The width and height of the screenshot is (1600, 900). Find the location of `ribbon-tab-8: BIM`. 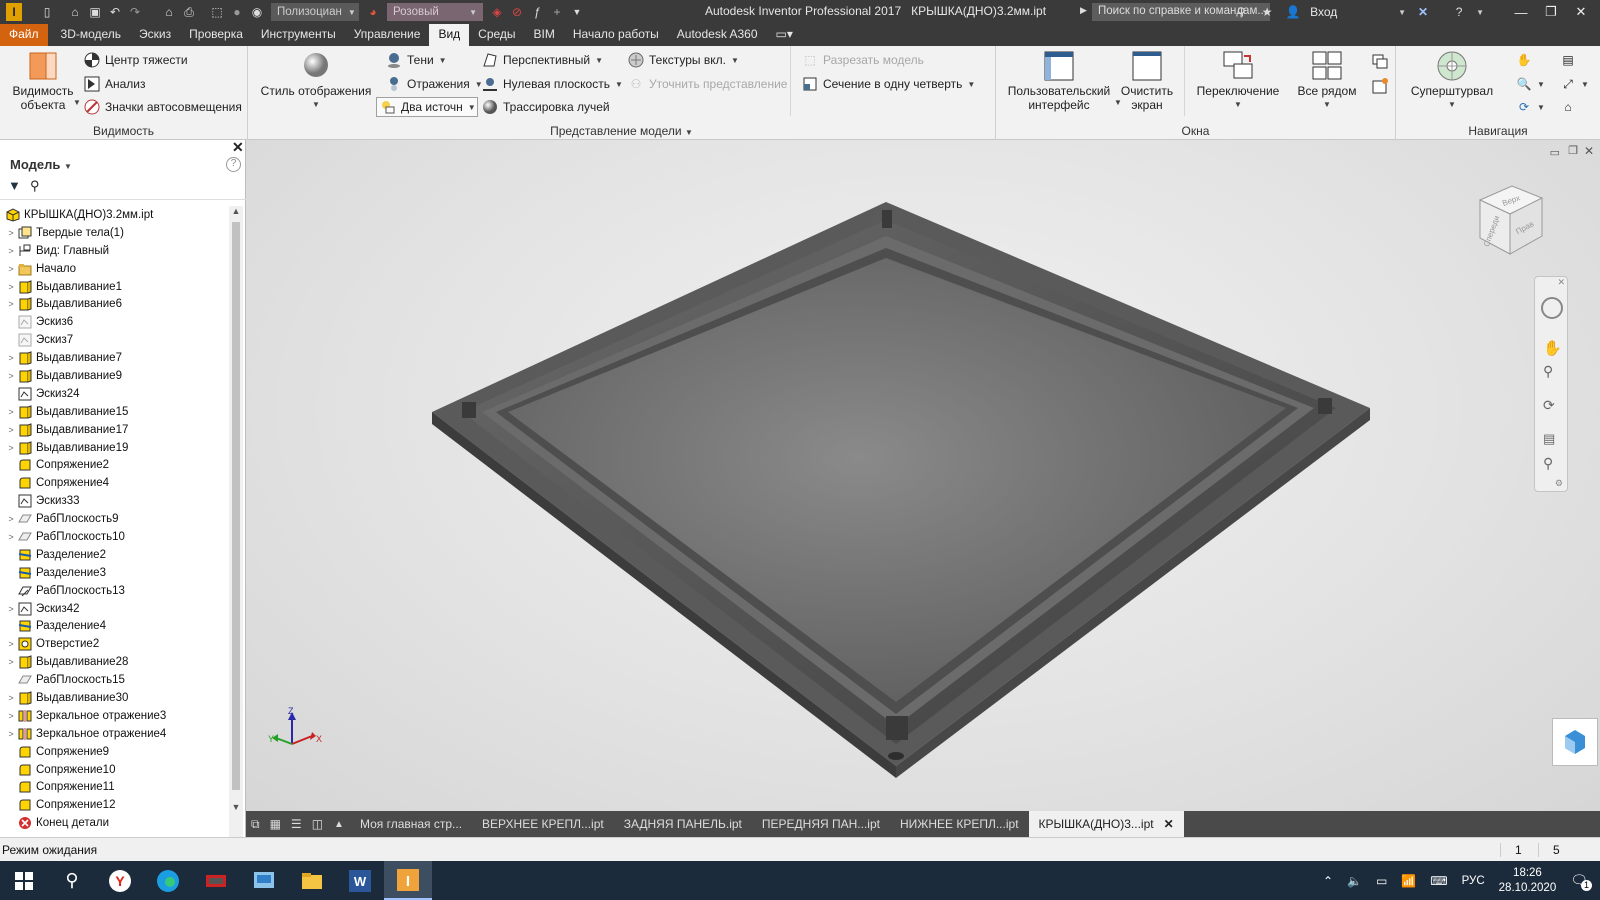

ribbon-tab-8: BIM is located at coordinates (544, 35).